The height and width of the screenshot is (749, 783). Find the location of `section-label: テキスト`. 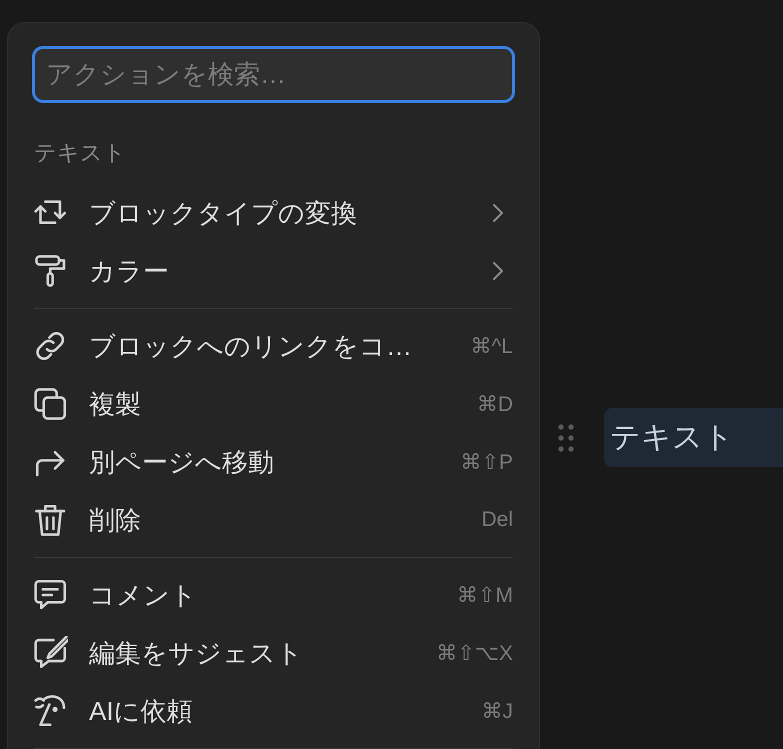

section-label: テキスト is located at coordinates (80, 153).